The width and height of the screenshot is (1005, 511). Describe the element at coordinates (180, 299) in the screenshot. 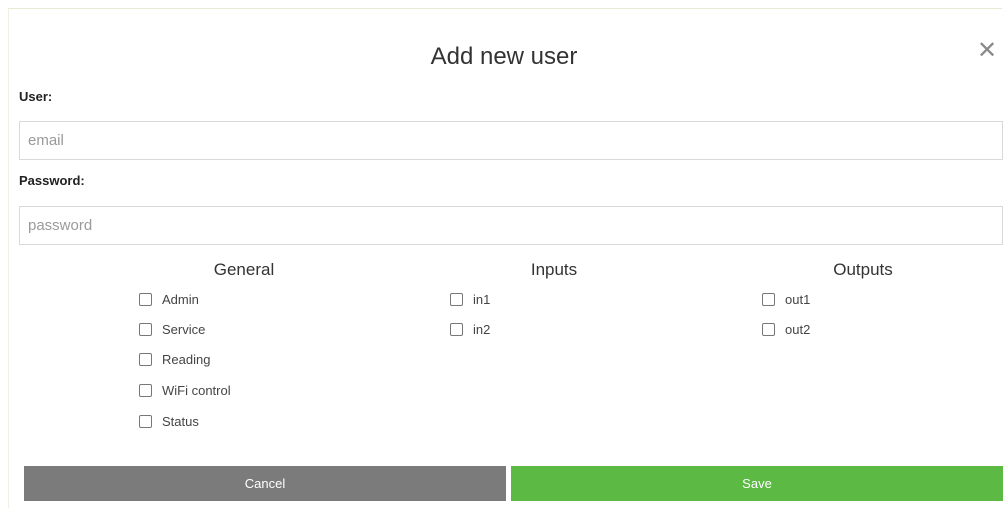

I see `checkbox-label: Admin` at that location.